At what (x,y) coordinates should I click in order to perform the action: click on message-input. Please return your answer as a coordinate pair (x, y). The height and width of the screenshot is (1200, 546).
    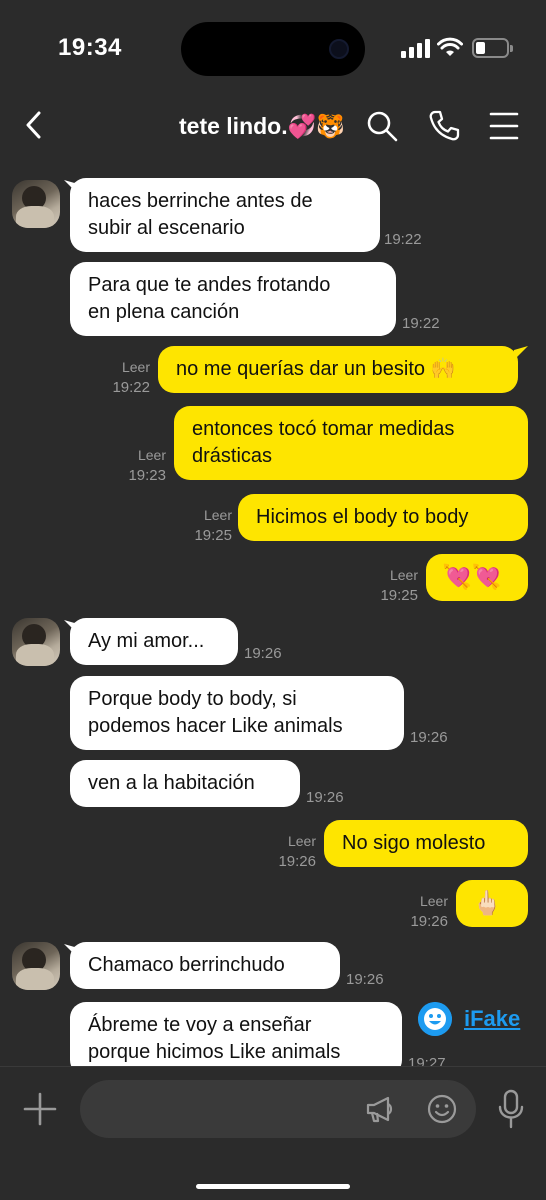
    Looking at the image, I should click on (230, 1109).